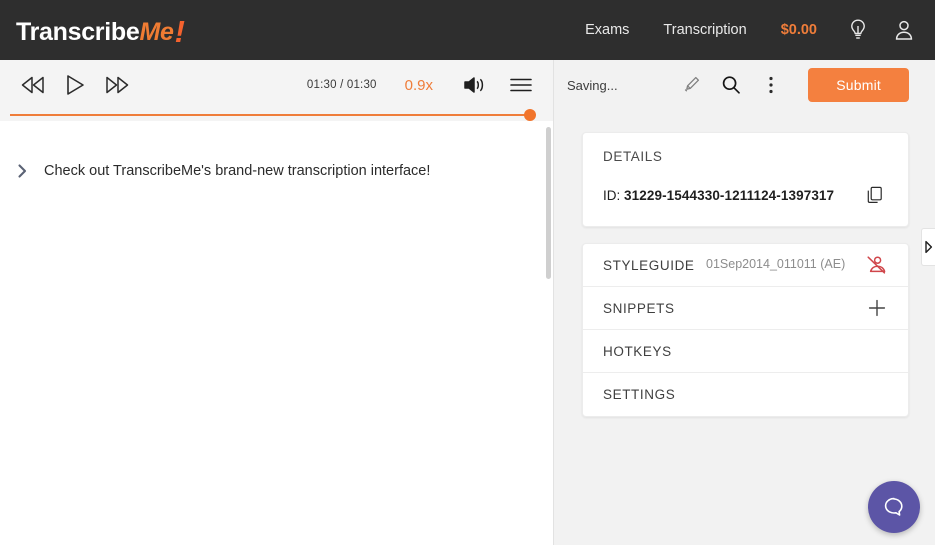 The width and height of the screenshot is (935, 545). Describe the element at coordinates (639, 394) in the screenshot. I see `menu-label-settings: SETTINGS` at that location.